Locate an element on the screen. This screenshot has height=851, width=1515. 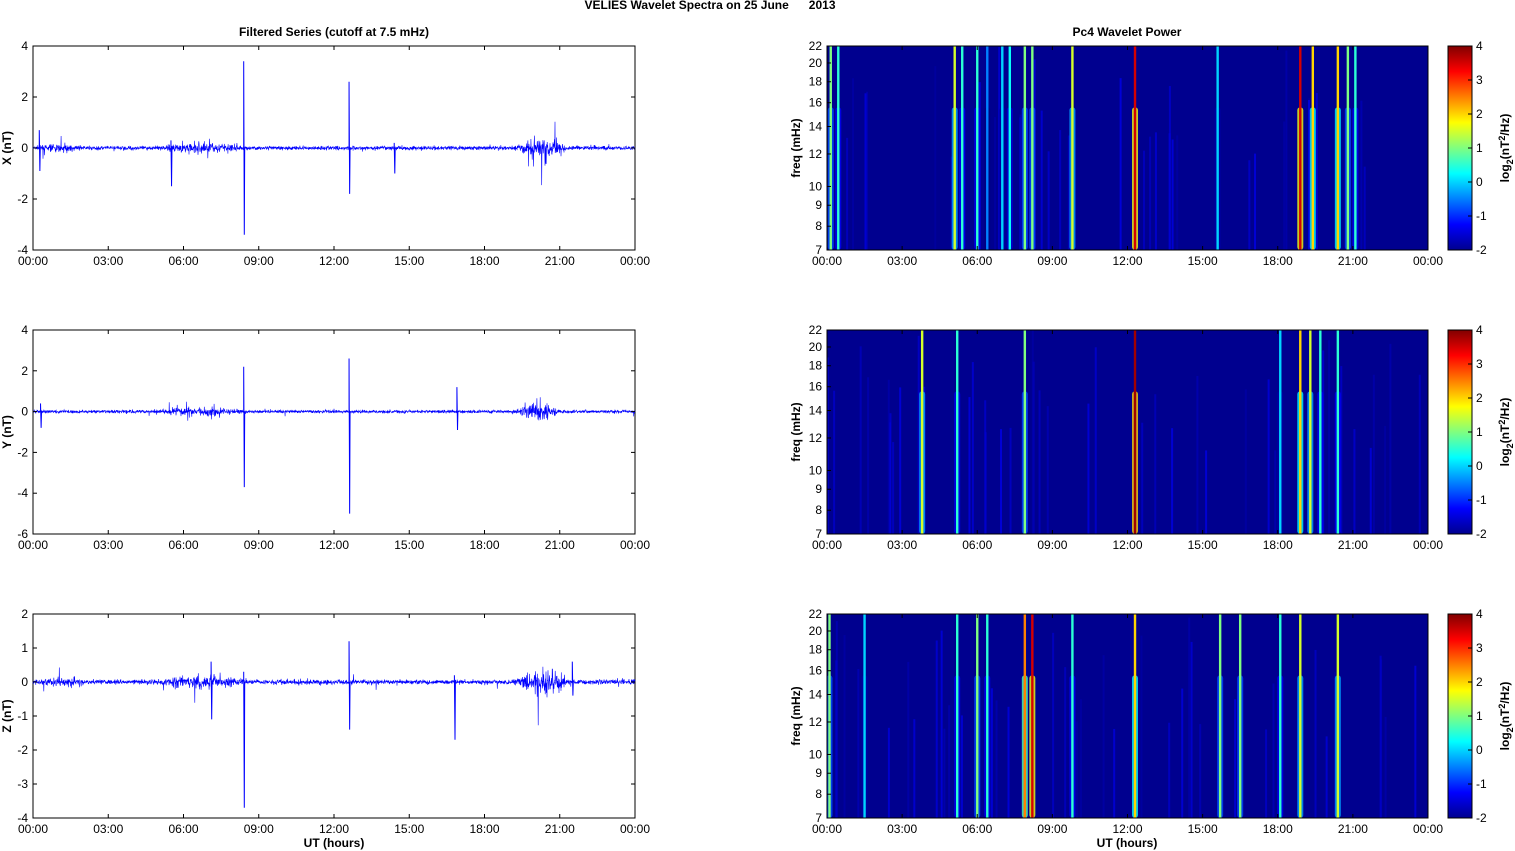
spectrum-2-ytick-label: 12 is located at coordinates (816, 722).